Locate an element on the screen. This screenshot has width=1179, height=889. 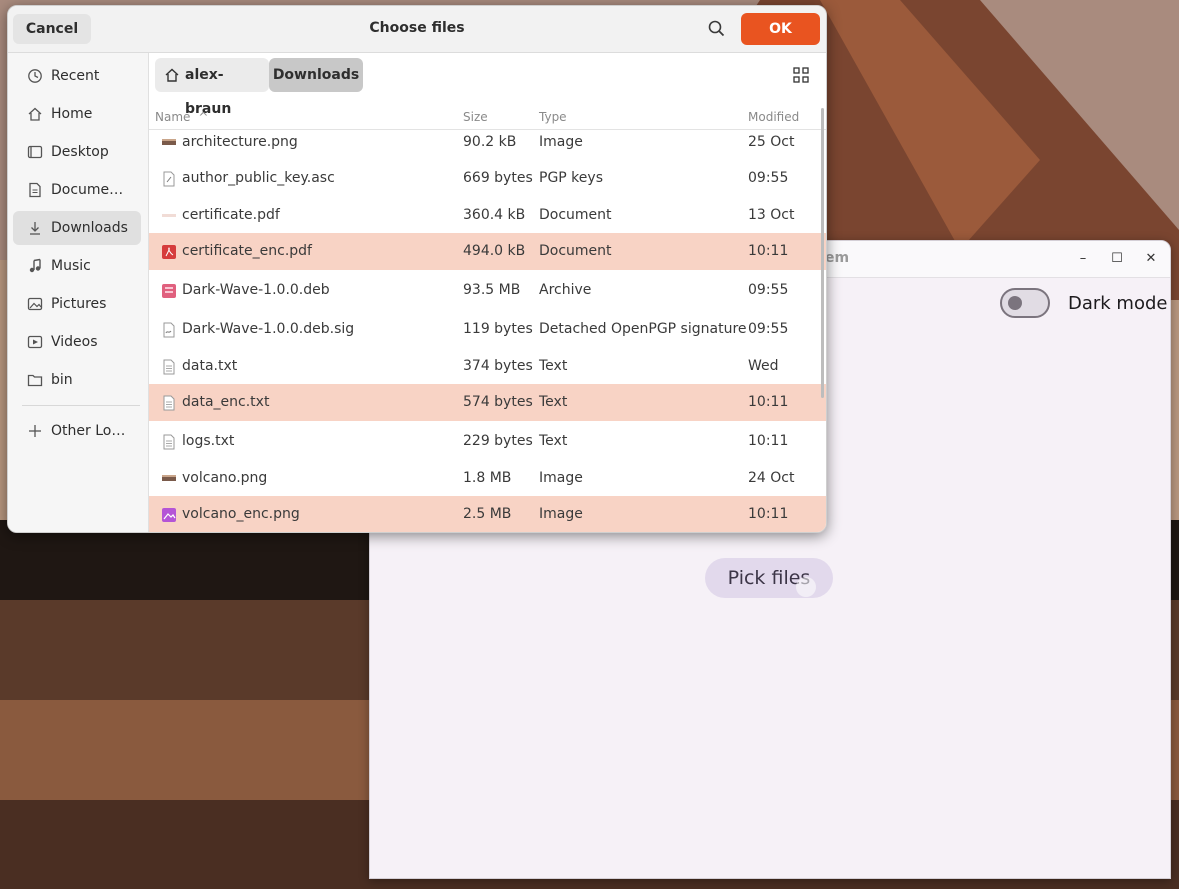
file-name: data.txt is located at coordinates (210, 366).